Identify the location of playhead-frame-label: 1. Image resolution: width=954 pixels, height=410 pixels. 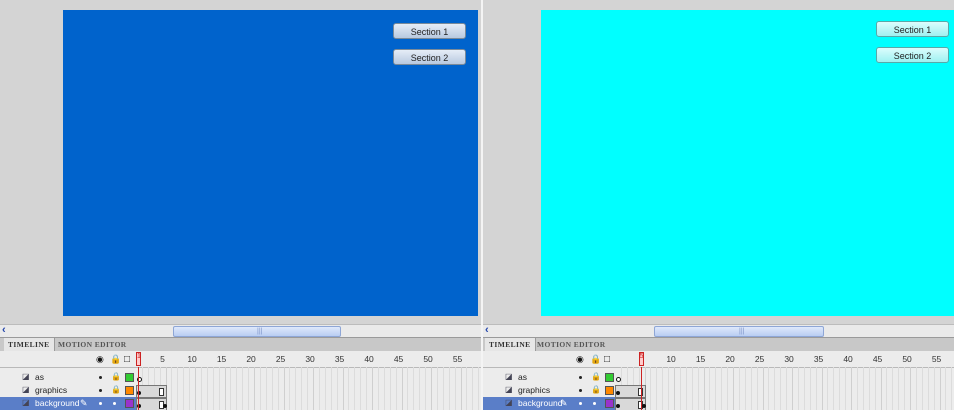
(139, 356).